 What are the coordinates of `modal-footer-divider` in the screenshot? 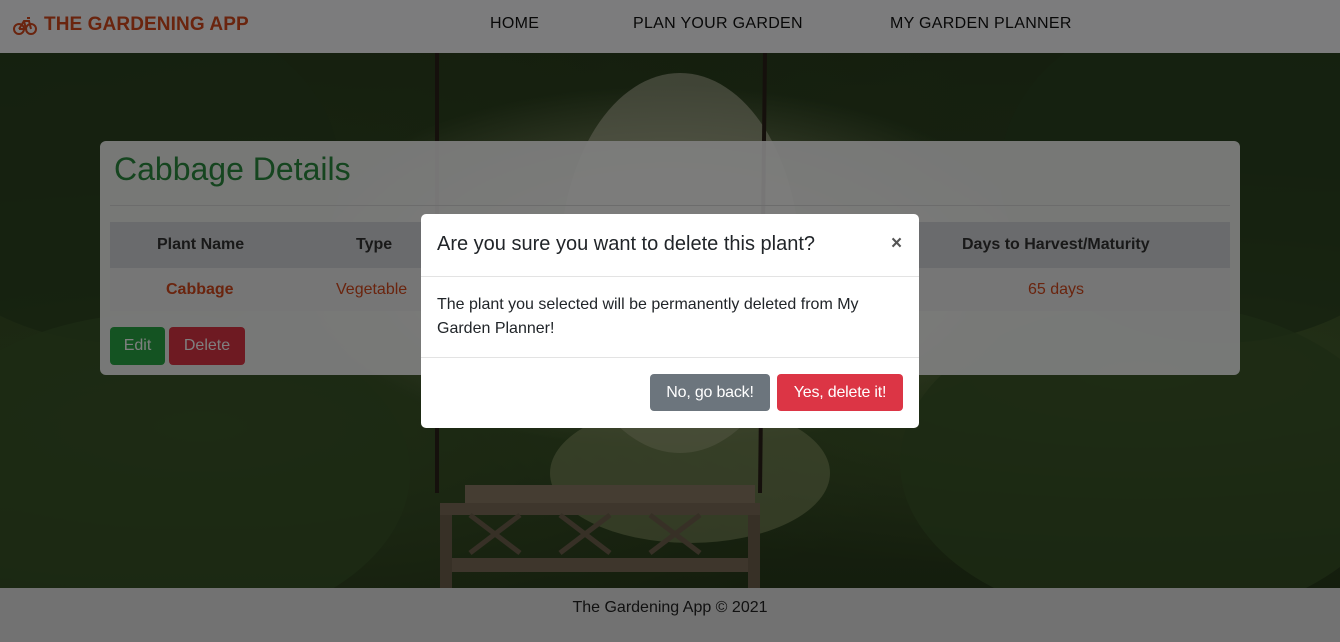 It's located at (670, 357).